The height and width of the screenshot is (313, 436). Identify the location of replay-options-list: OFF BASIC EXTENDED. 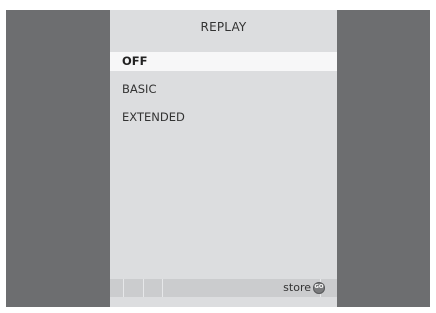
(223, 94).